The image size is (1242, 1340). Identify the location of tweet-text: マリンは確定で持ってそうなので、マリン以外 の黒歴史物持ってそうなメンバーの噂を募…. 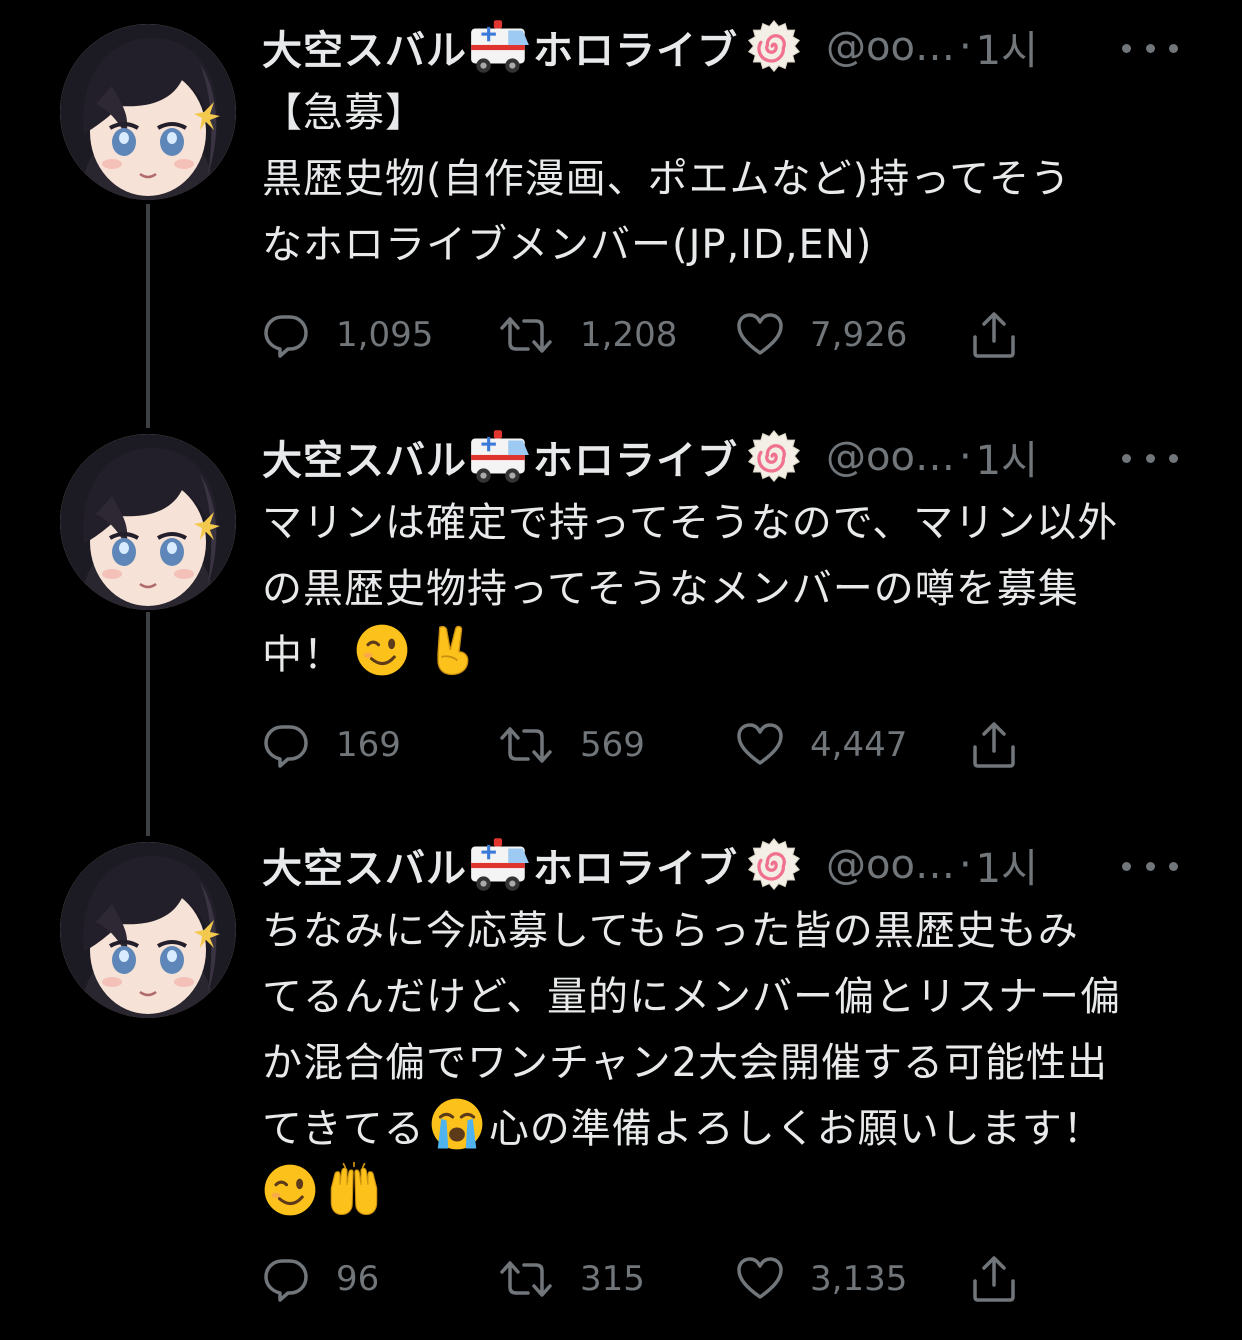
(727, 589).